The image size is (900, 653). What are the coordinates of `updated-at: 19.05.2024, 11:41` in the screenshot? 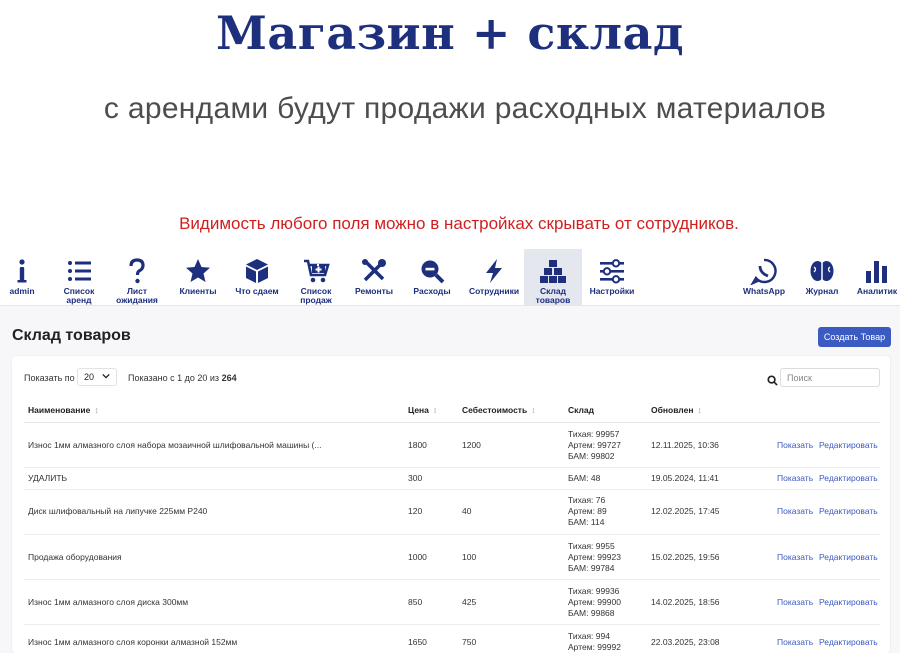 It's located at (685, 478).